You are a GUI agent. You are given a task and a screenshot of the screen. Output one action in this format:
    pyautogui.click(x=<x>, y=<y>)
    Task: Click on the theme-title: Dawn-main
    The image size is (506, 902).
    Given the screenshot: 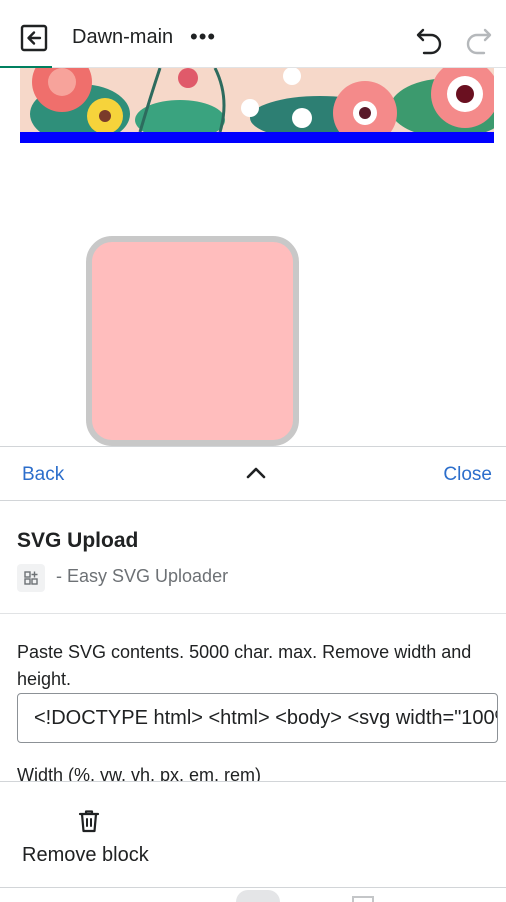 What is the action you would take?
    pyautogui.click(x=122, y=37)
    